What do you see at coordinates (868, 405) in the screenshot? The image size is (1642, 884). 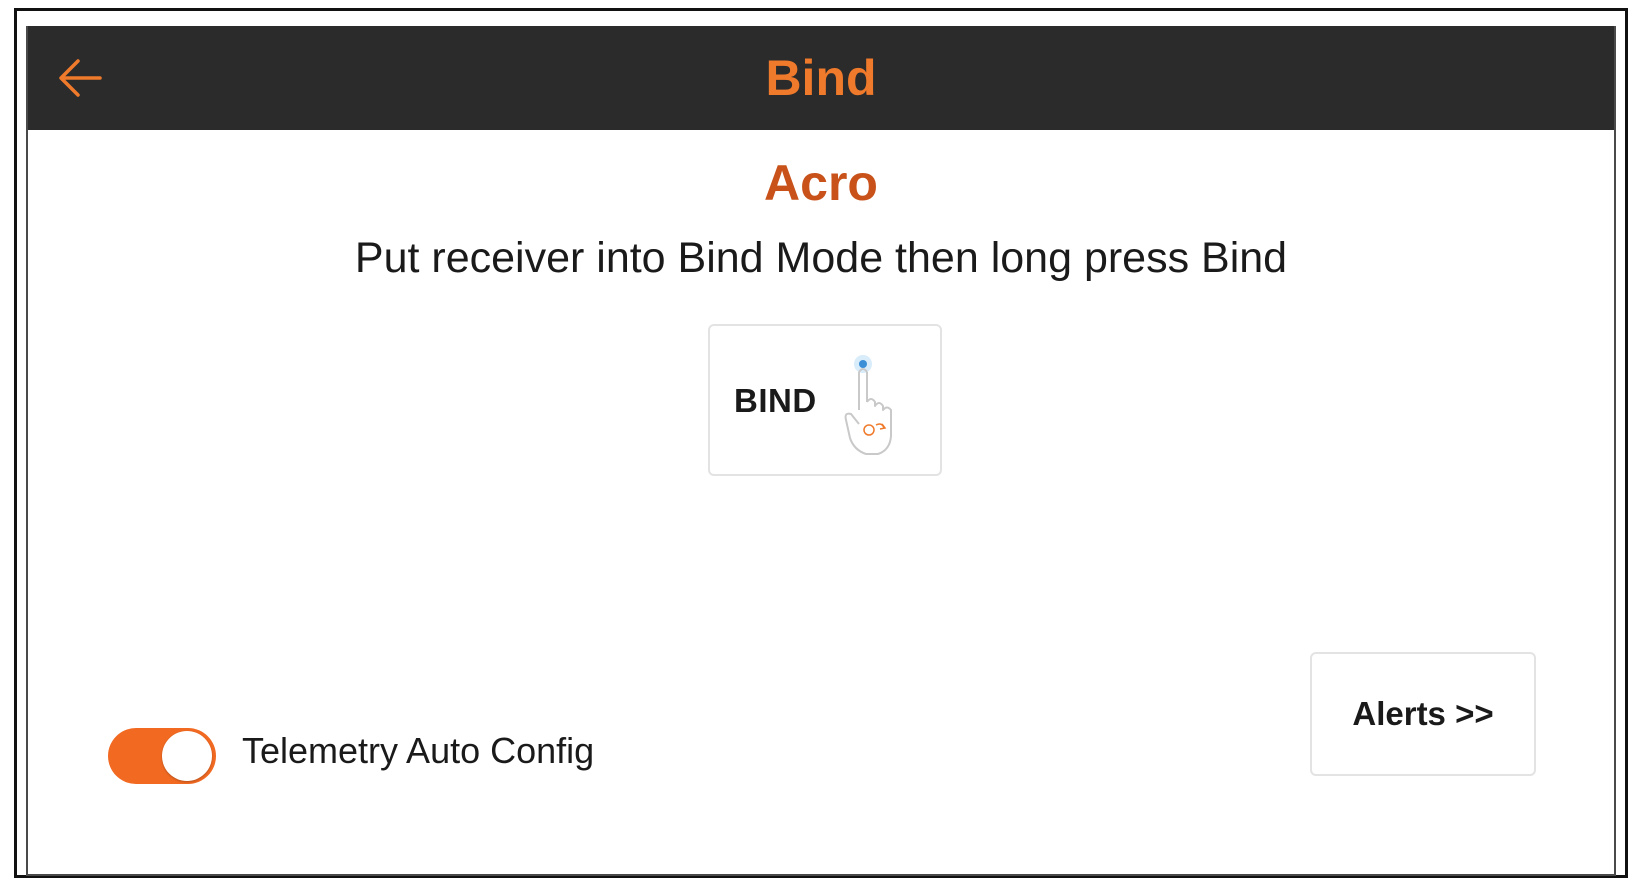 I see `hand-press-icon` at bounding box center [868, 405].